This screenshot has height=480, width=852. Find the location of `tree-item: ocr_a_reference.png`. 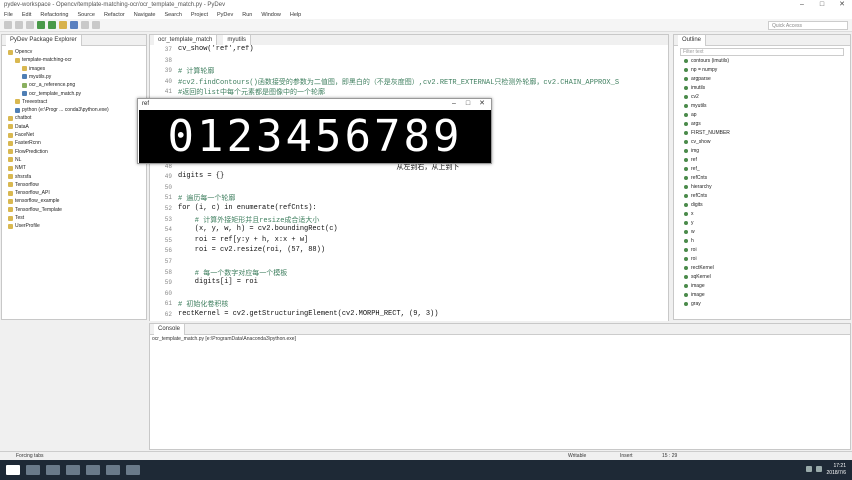

tree-item: ocr_a_reference.png is located at coordinates (48, 85).